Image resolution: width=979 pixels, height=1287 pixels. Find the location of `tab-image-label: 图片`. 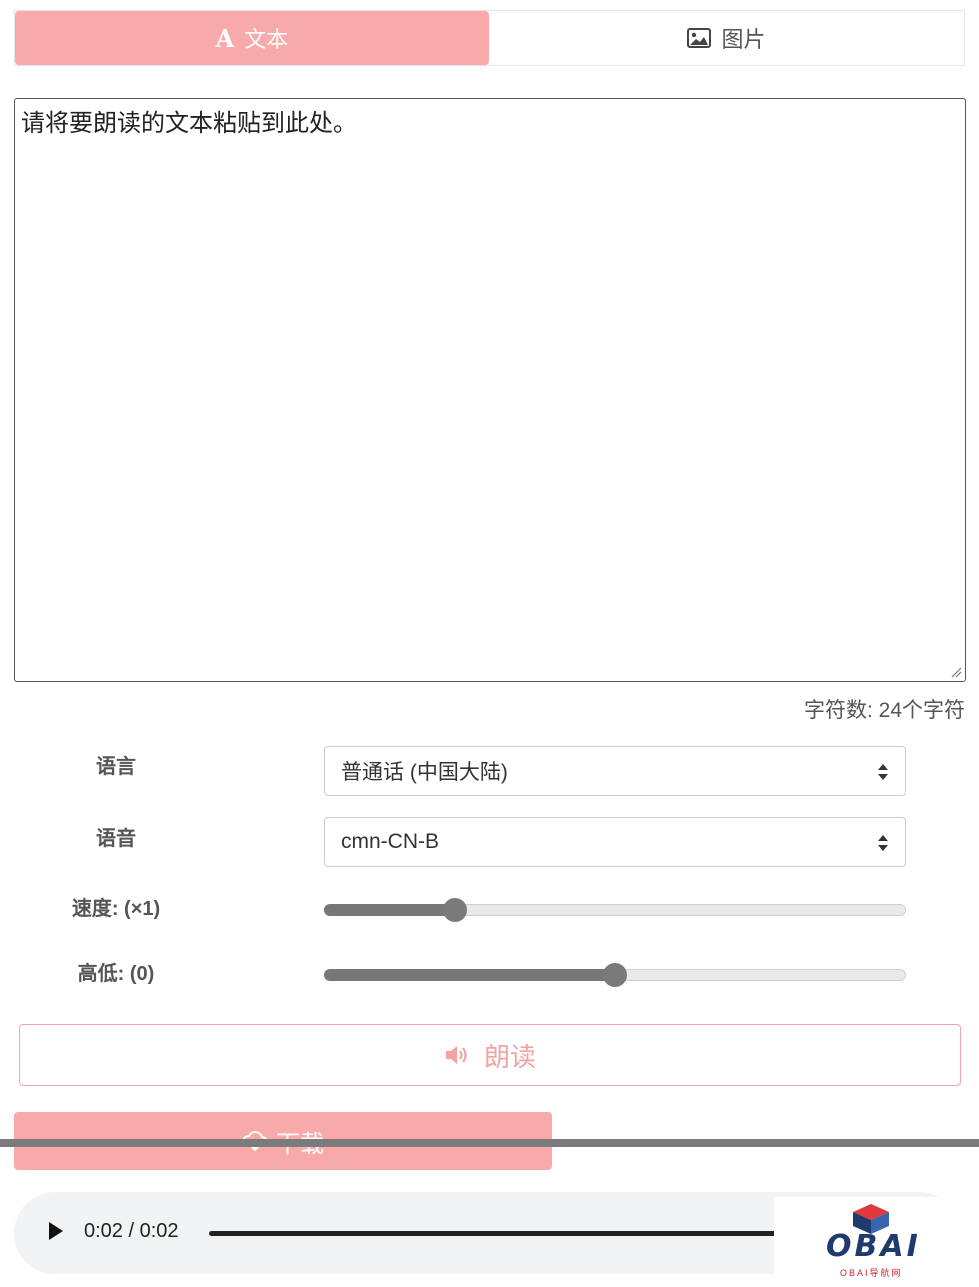

tab-image-label: 图片 is located at coordinates (743, 39).